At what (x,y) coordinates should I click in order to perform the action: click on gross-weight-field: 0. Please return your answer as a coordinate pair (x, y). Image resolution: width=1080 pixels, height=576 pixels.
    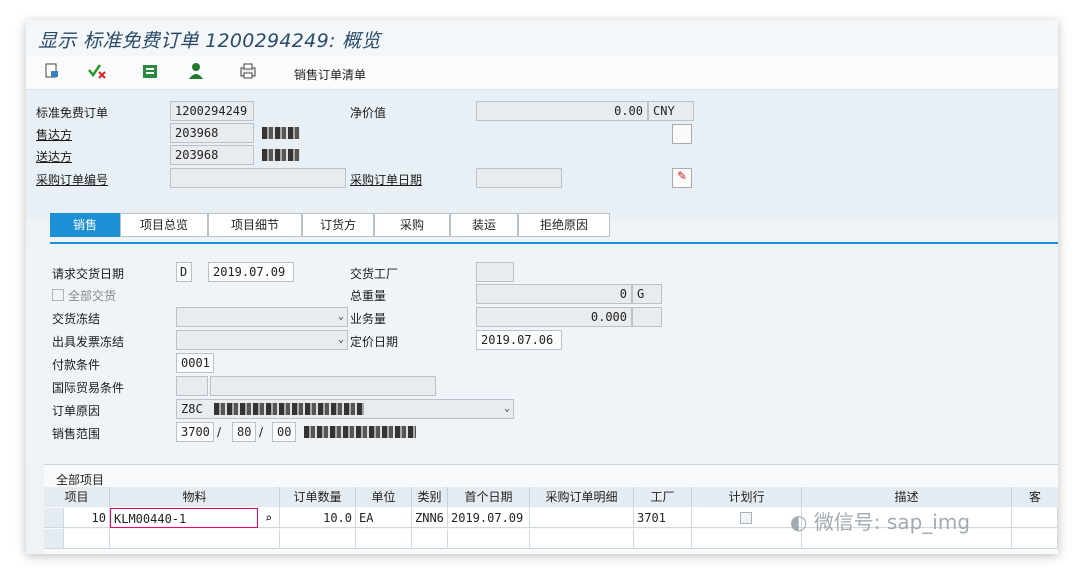
    Looking at the image, I should click on (554, 294).